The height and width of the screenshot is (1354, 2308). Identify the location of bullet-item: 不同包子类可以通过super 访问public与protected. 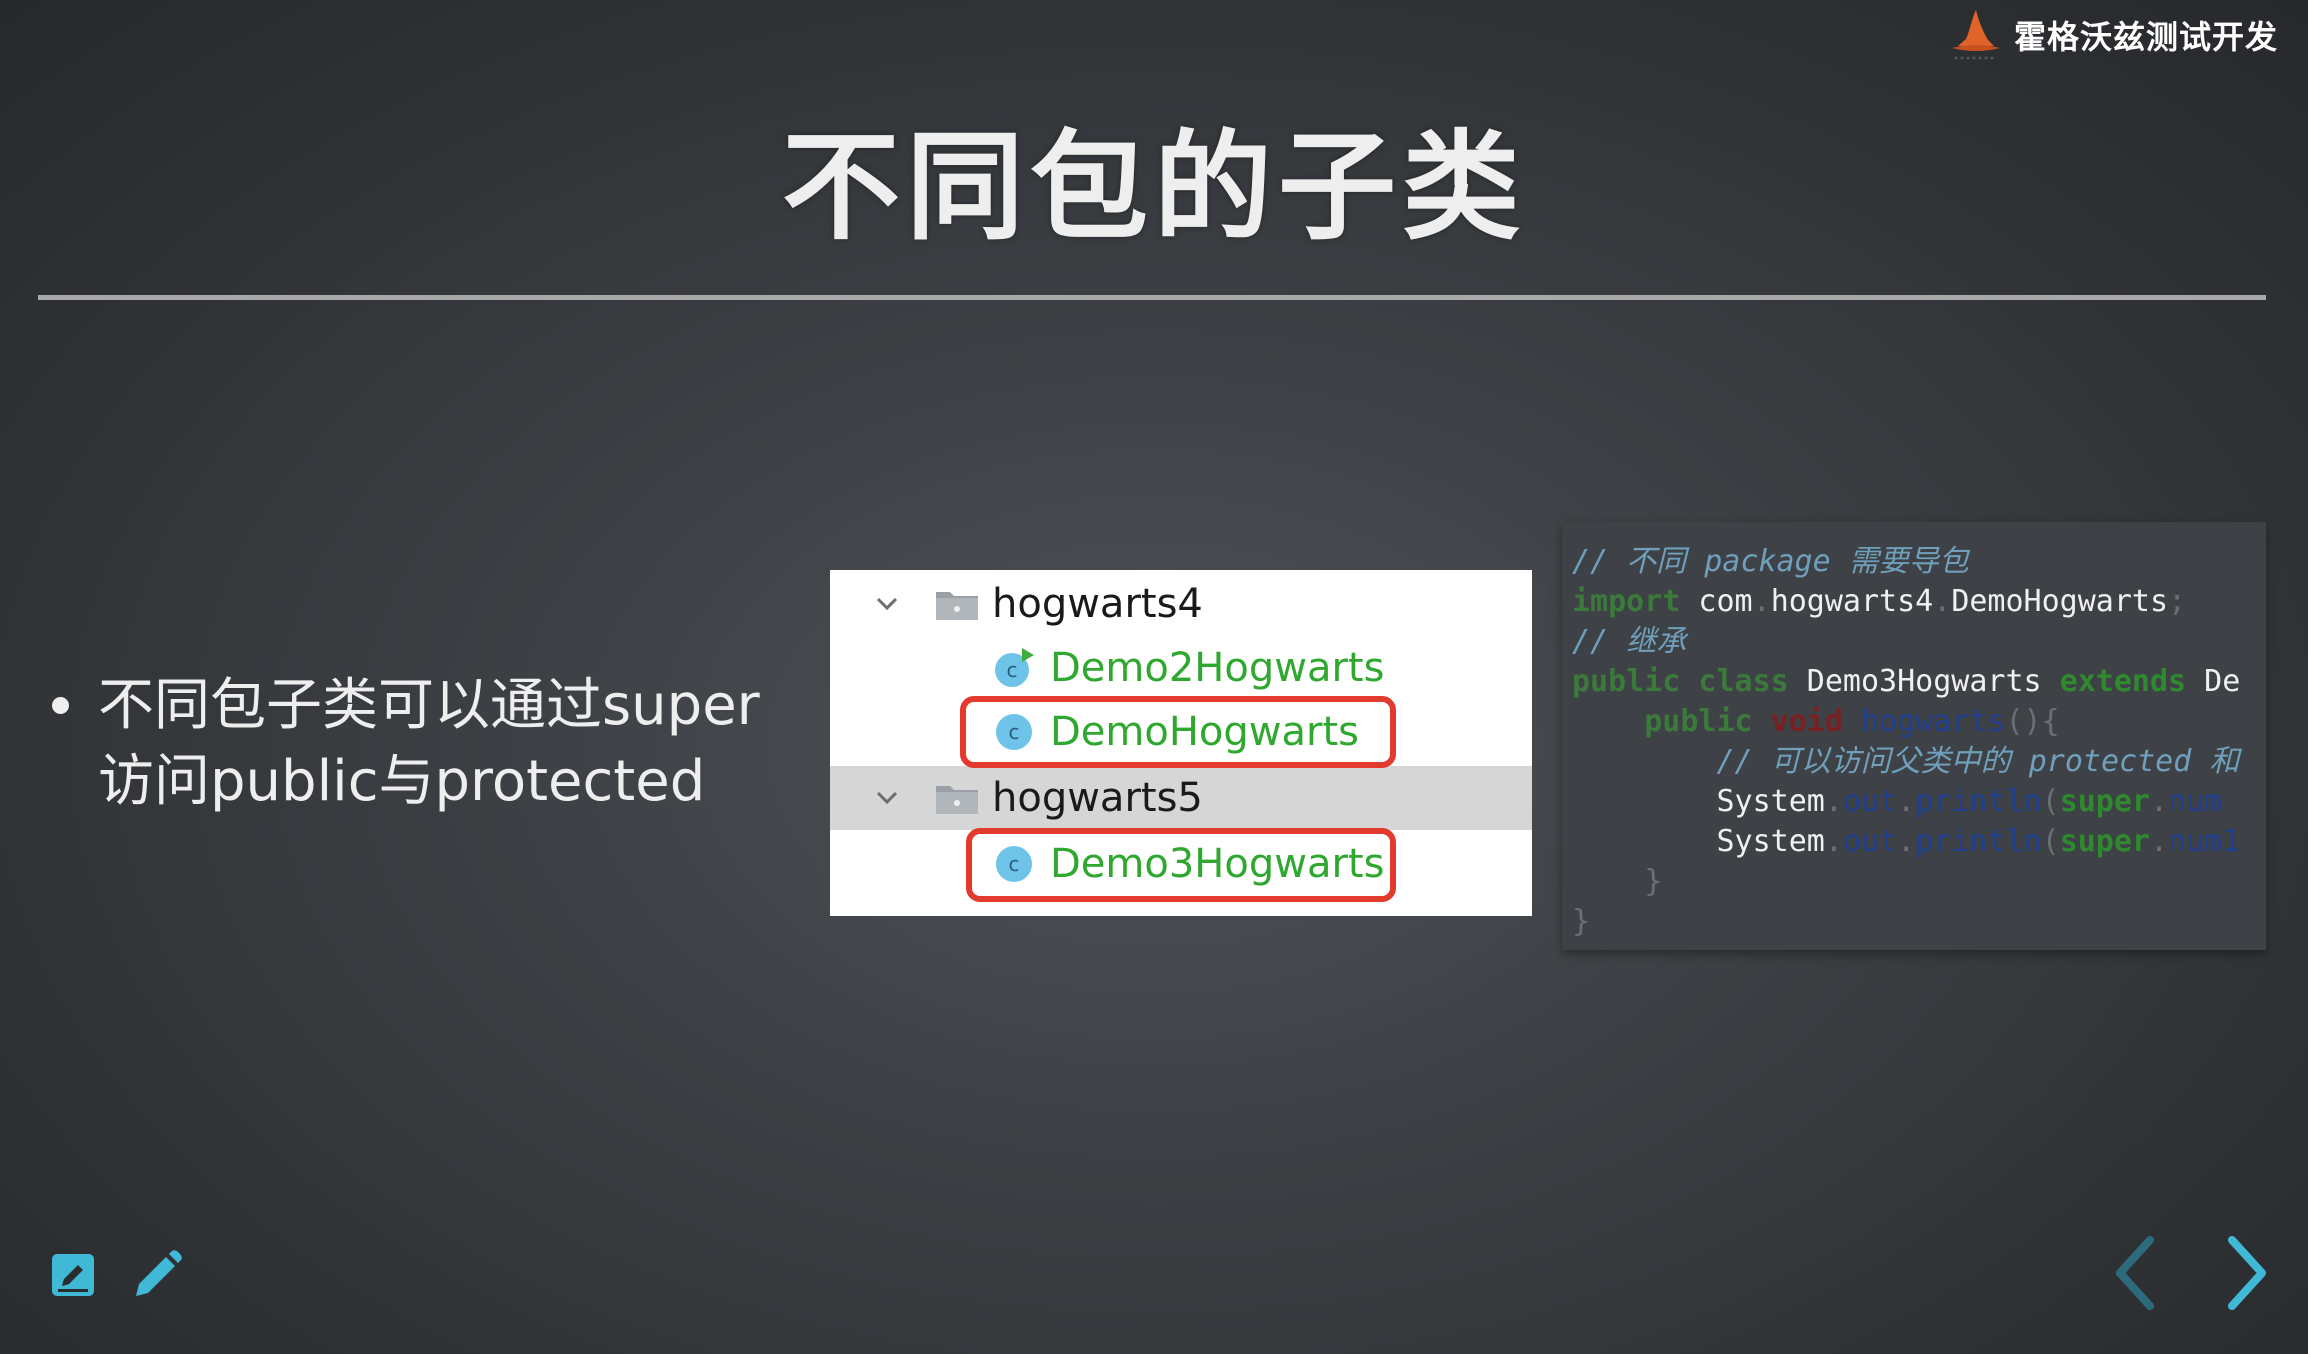
(420, 744).